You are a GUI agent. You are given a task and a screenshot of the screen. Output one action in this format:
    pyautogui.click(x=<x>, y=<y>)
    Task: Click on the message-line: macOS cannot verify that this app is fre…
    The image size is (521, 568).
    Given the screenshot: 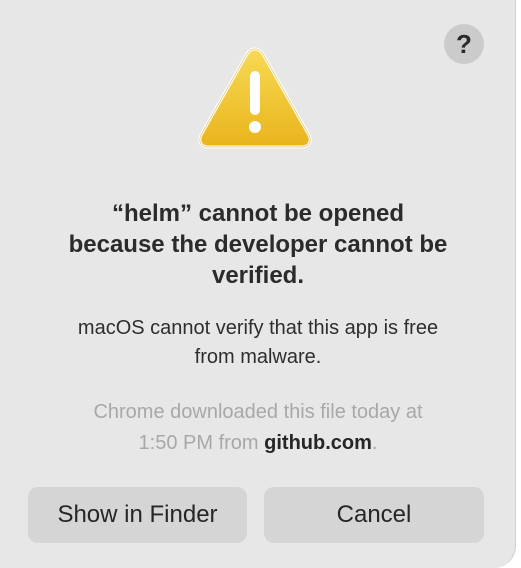 What is the action you would take?
    pyautogui.click(x=258, y=328)
    